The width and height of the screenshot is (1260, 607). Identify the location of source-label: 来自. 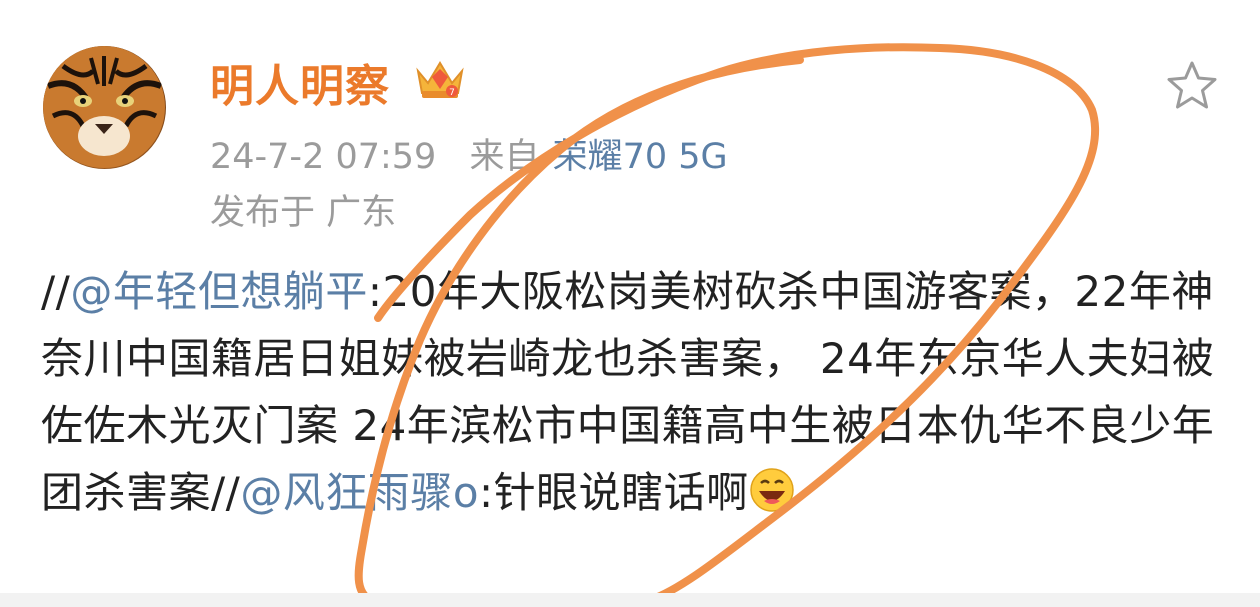
(504, 157).